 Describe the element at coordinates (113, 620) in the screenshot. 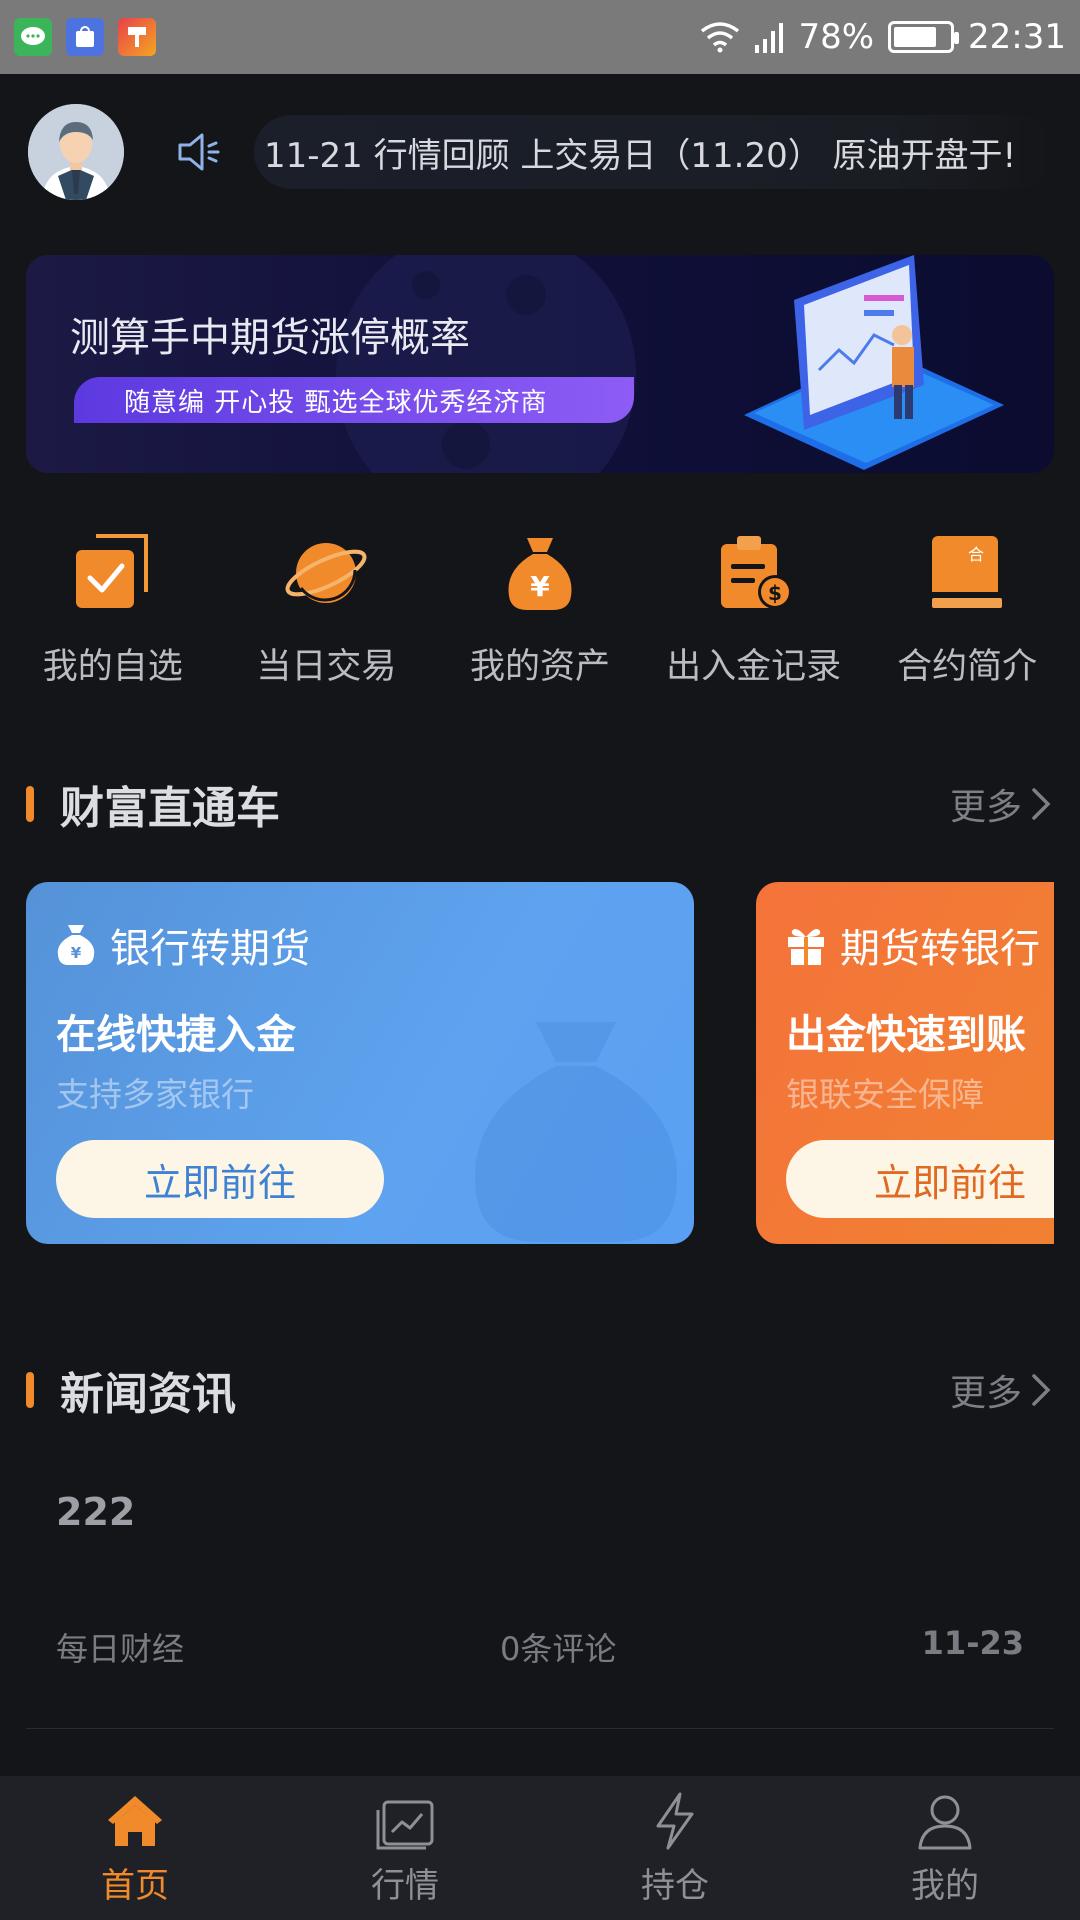

I see `shortcut-watchlist: 我的自选` at that location.